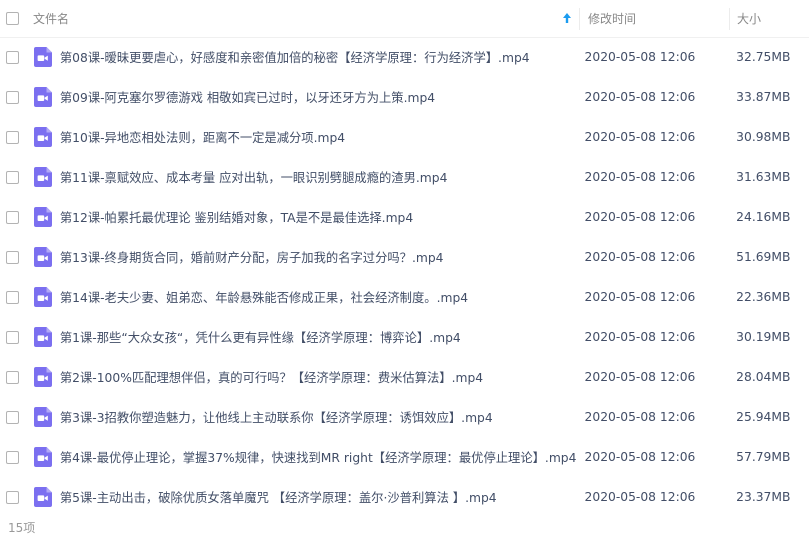  I want to click on file-size: 31.63MB, so click(763, 177).